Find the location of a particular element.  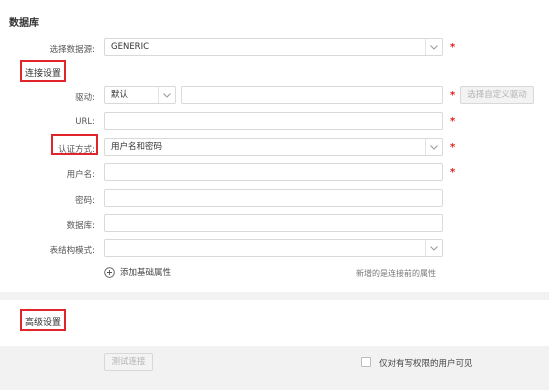

auth-label: 认证方式: is located at coordinates (76, 150).